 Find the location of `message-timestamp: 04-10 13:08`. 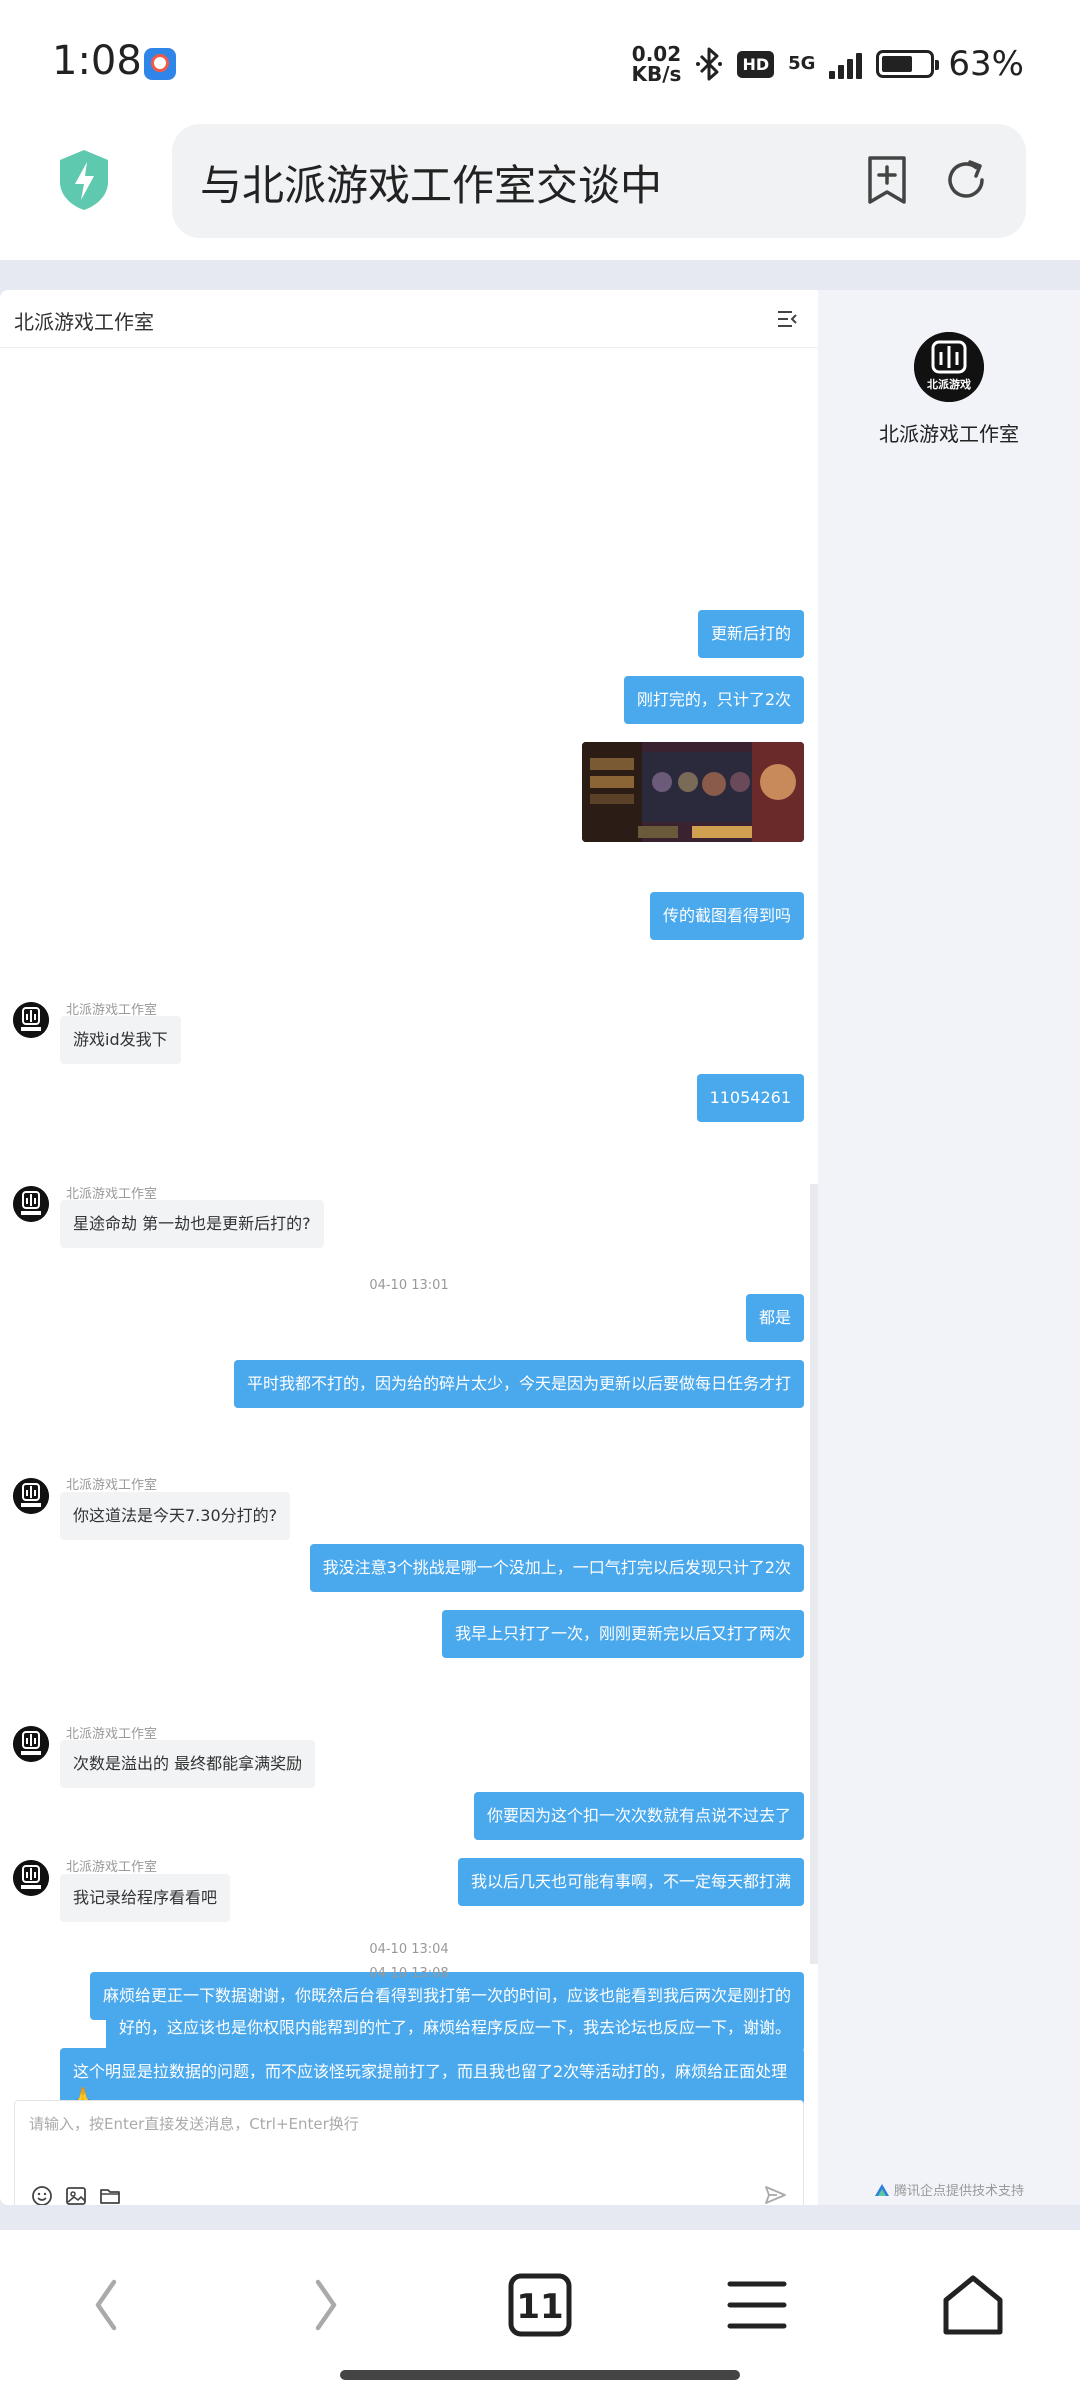

message-timestamp: 04-10 13:08 is located at coordinates (409, 1973).